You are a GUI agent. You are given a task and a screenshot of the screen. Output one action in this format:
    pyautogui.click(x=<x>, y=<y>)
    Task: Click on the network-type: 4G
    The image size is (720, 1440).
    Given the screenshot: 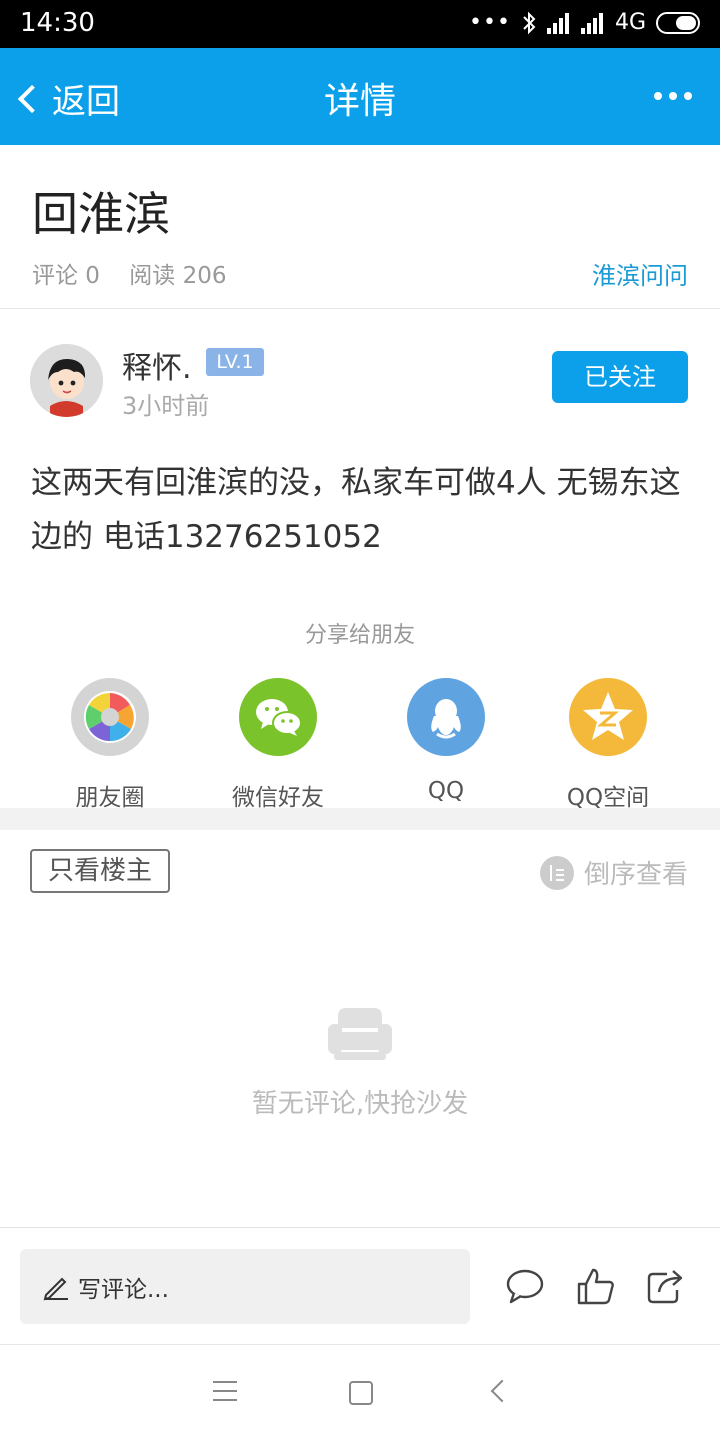 What is the action you would take?
    pyautogui.click(x=630, y=22)
    